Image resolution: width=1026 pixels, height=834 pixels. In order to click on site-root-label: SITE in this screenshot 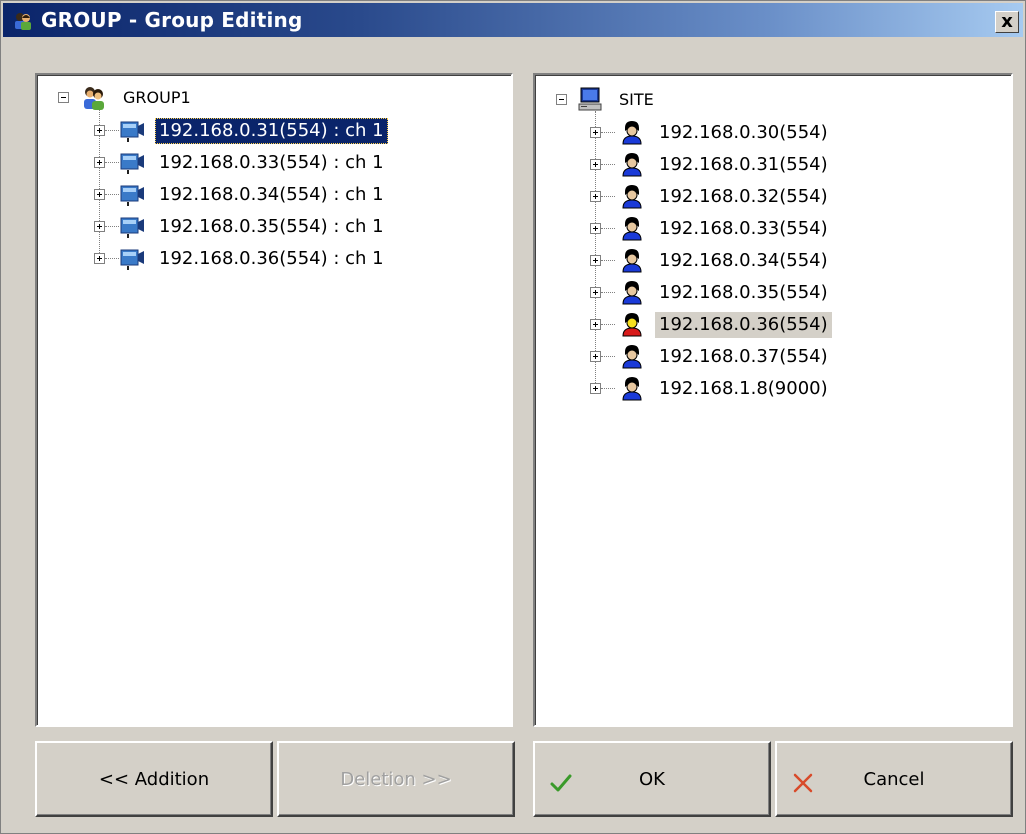, I will do `click(636, 99)`.